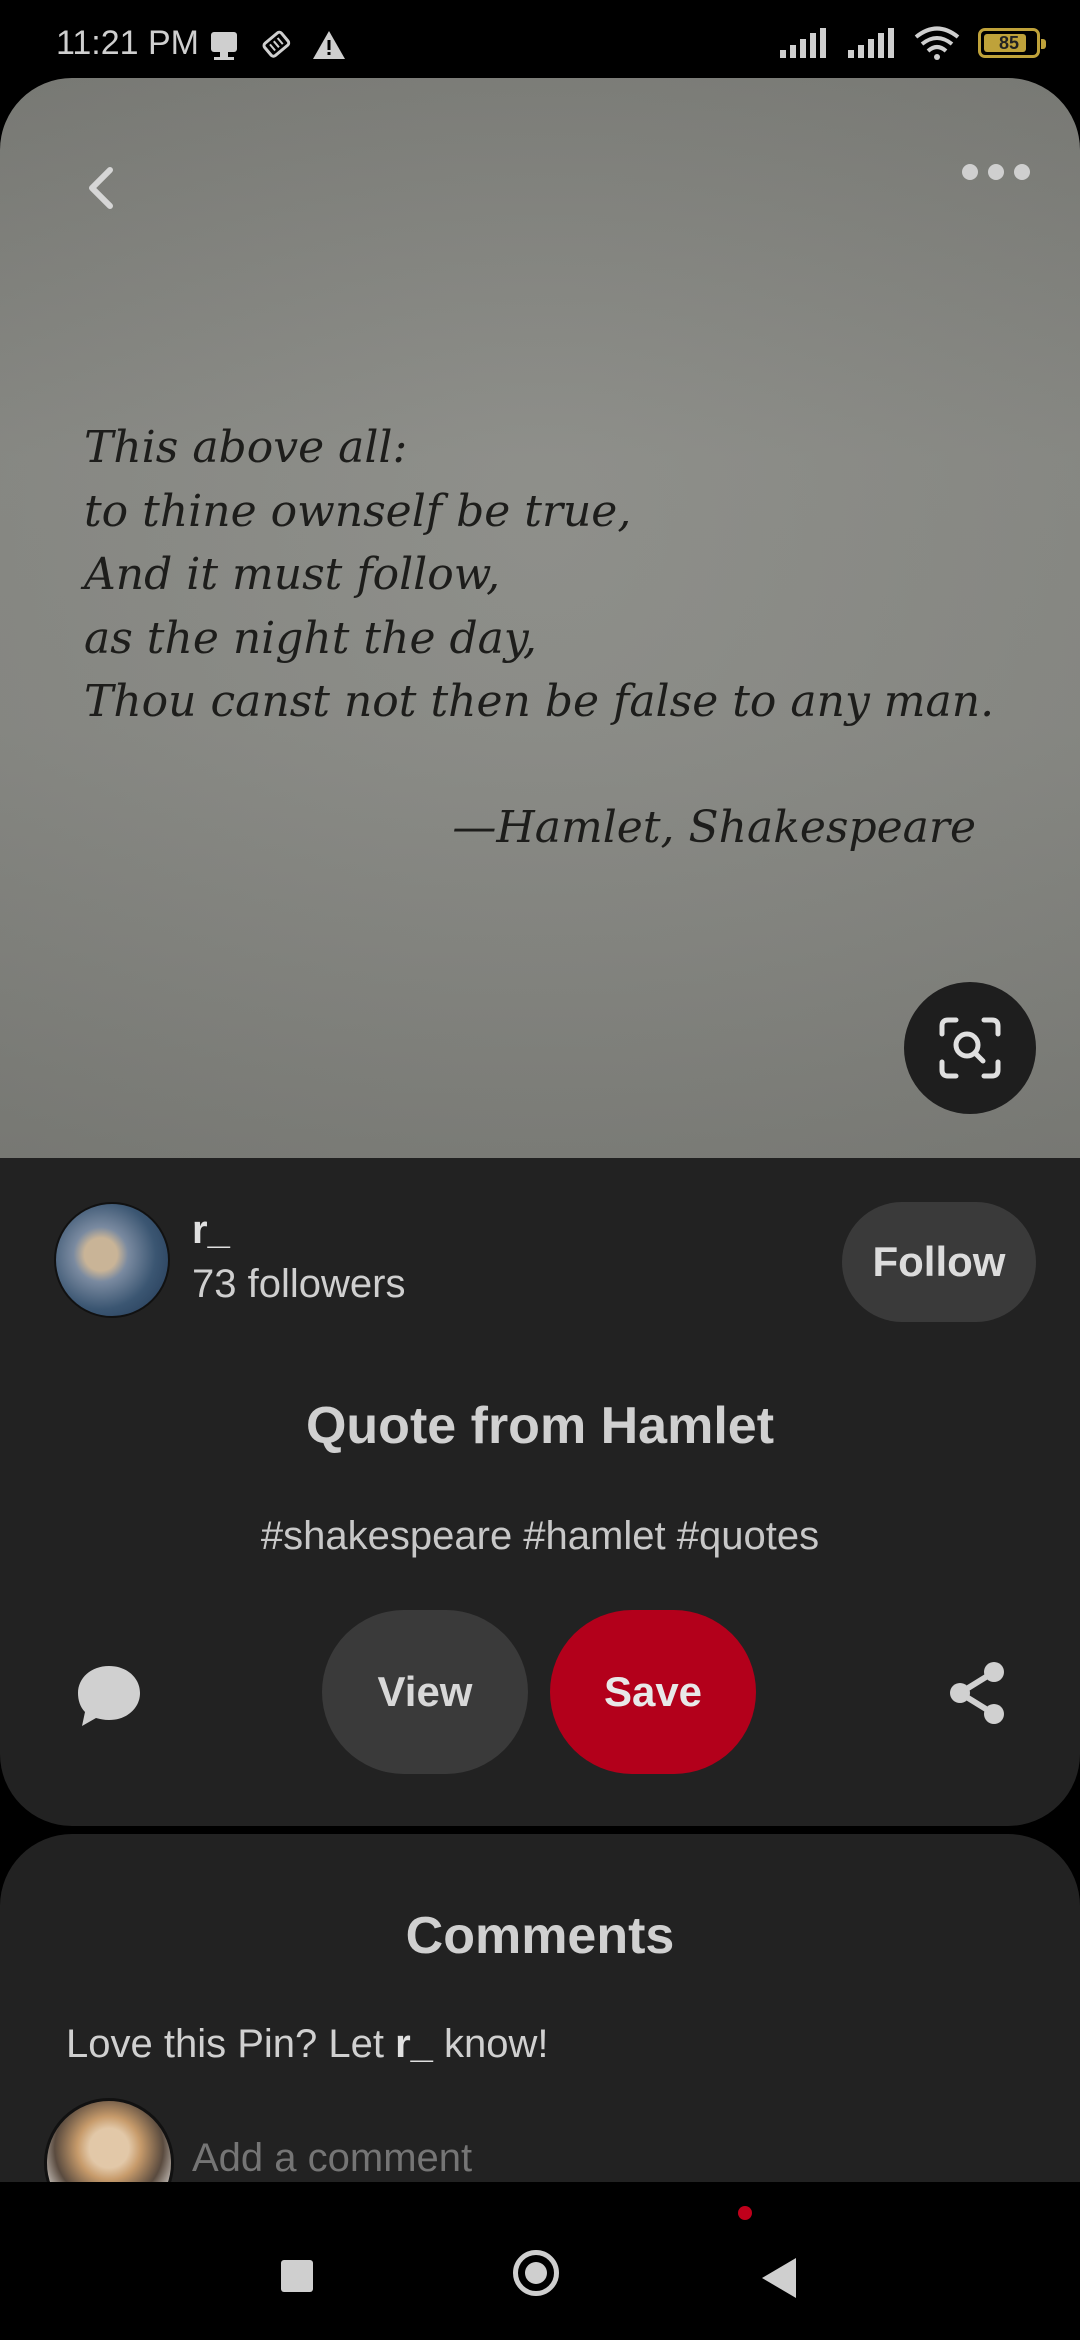 Image resolution: width=1080 pixels, height=2340 pixels. I want to click on sim-card-icon, so click(276, 44).